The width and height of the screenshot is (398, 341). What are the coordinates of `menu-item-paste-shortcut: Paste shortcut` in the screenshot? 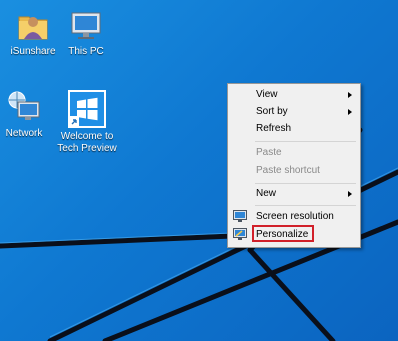 It's located at (294, 170).